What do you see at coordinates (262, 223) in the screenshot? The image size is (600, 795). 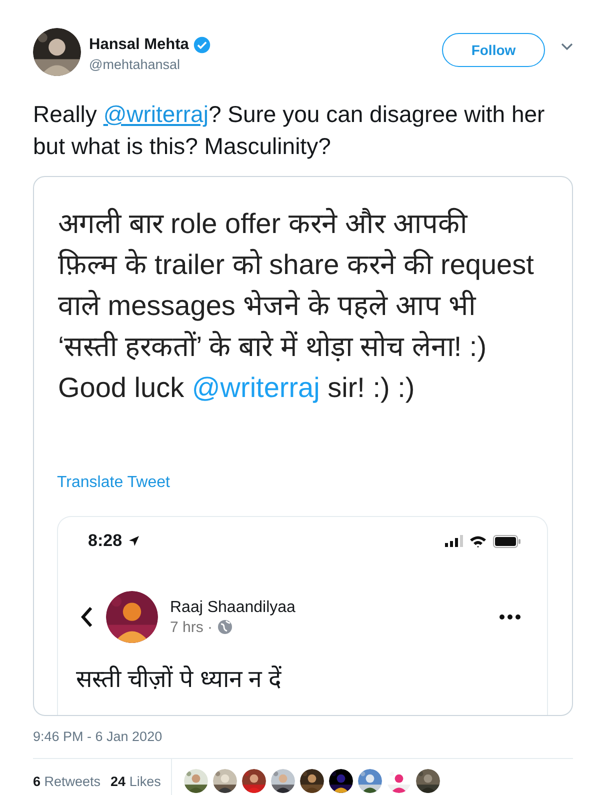 I see `image-text-line: अगली बार role offer करने और आपकी` at bounding box center [262, 223].